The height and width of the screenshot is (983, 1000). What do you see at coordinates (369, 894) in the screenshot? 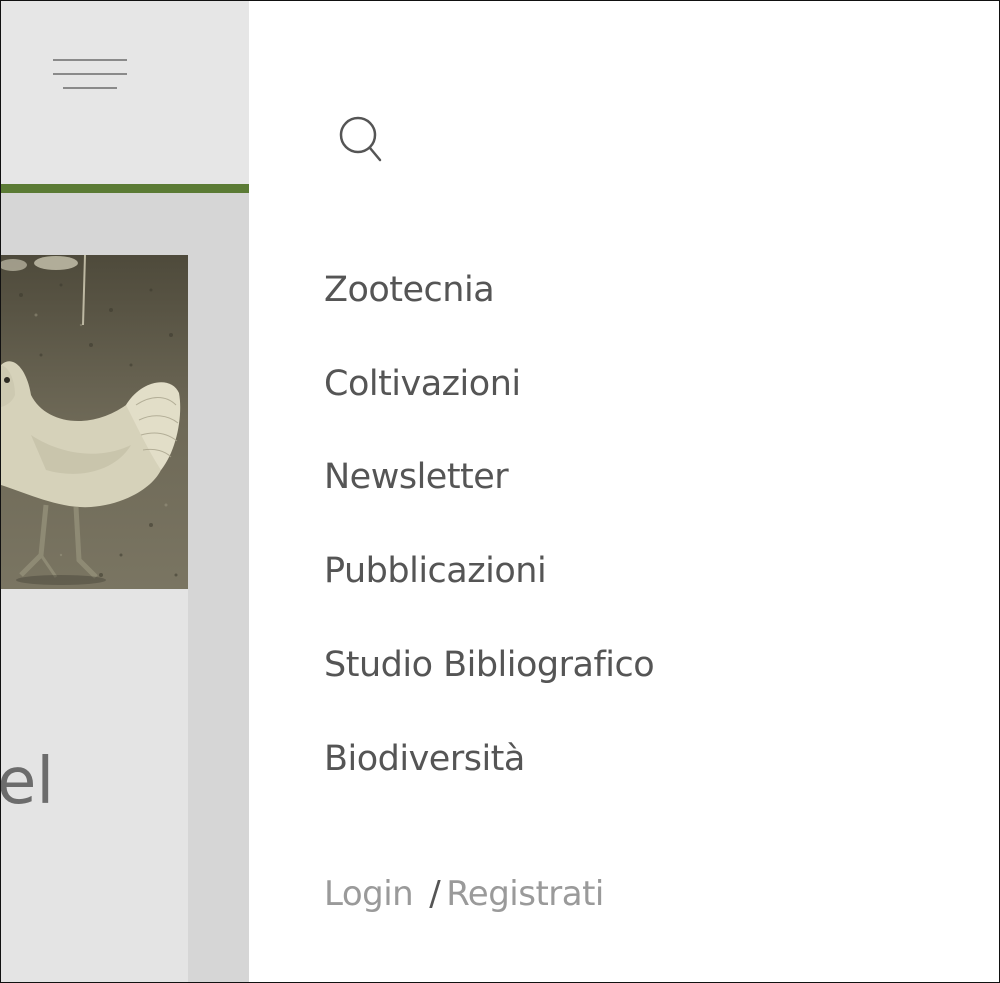
I see `login-link: Login` at bounding box center [369, 894].